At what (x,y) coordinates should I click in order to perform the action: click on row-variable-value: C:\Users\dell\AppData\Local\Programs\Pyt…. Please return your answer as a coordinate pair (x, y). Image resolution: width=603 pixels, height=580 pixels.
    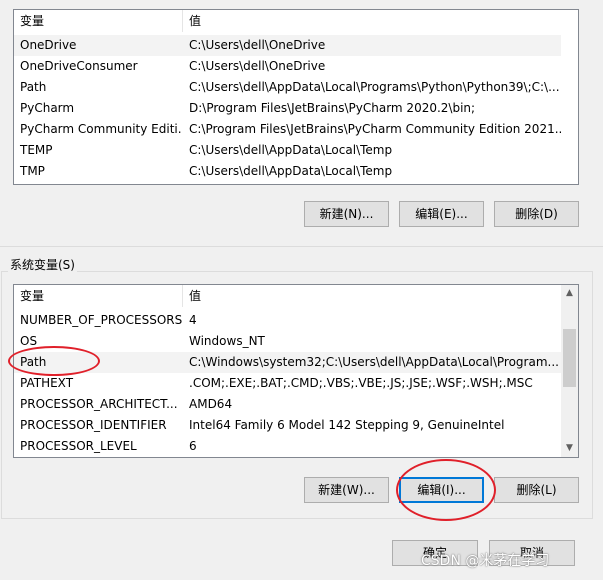
    Looking at the image, I should click on (374, 87).